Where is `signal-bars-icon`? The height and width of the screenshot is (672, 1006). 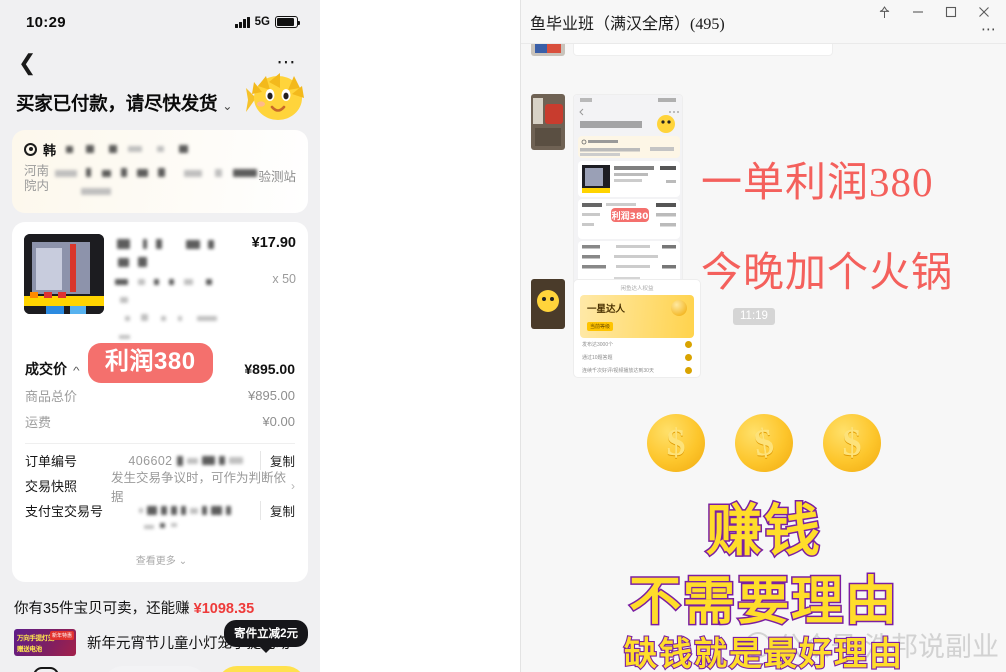
signal-bars-icon is located at coordinates (242, 22).